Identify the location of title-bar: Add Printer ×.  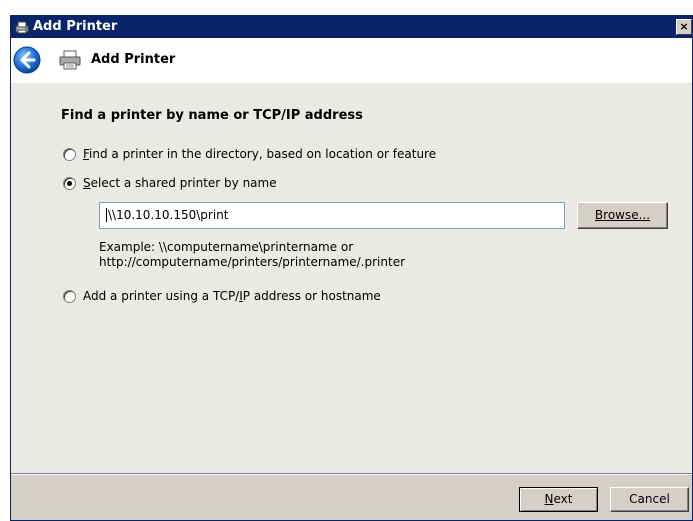
(351, 27).